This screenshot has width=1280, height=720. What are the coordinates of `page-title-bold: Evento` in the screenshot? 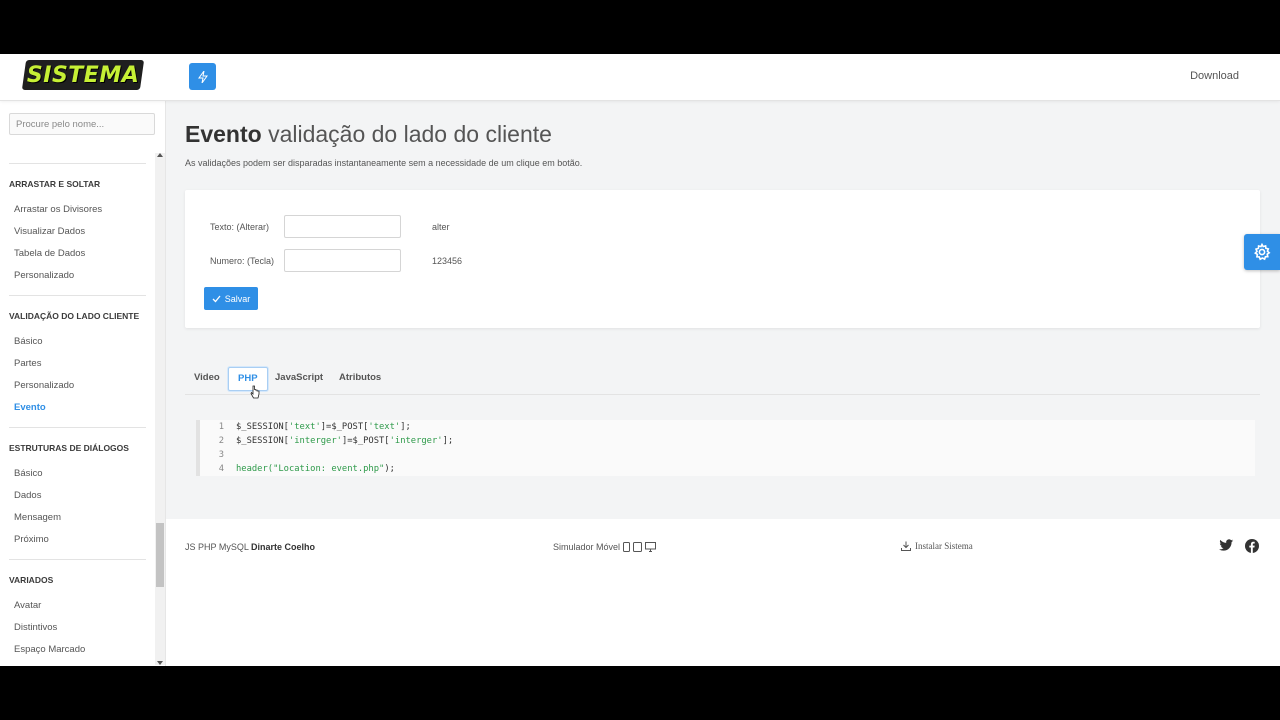 It's located at (223, 134).